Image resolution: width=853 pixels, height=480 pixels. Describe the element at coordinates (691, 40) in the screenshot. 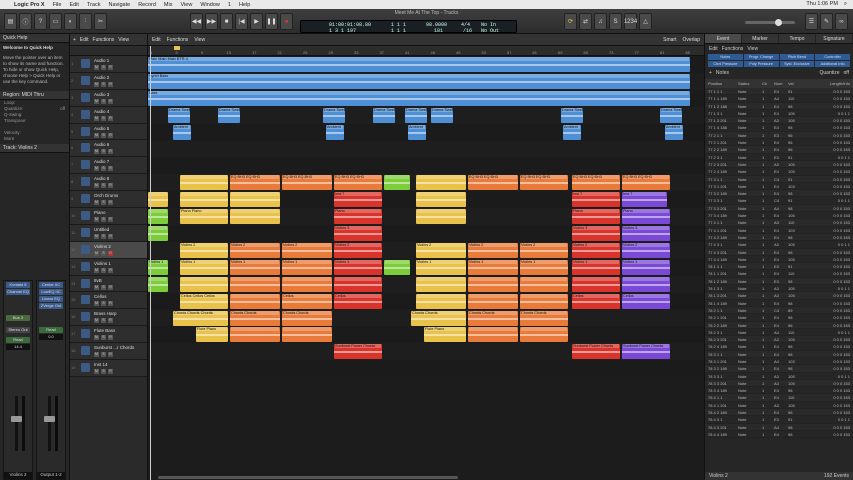

I see `drag-mode-menu: Overlap` at that location.